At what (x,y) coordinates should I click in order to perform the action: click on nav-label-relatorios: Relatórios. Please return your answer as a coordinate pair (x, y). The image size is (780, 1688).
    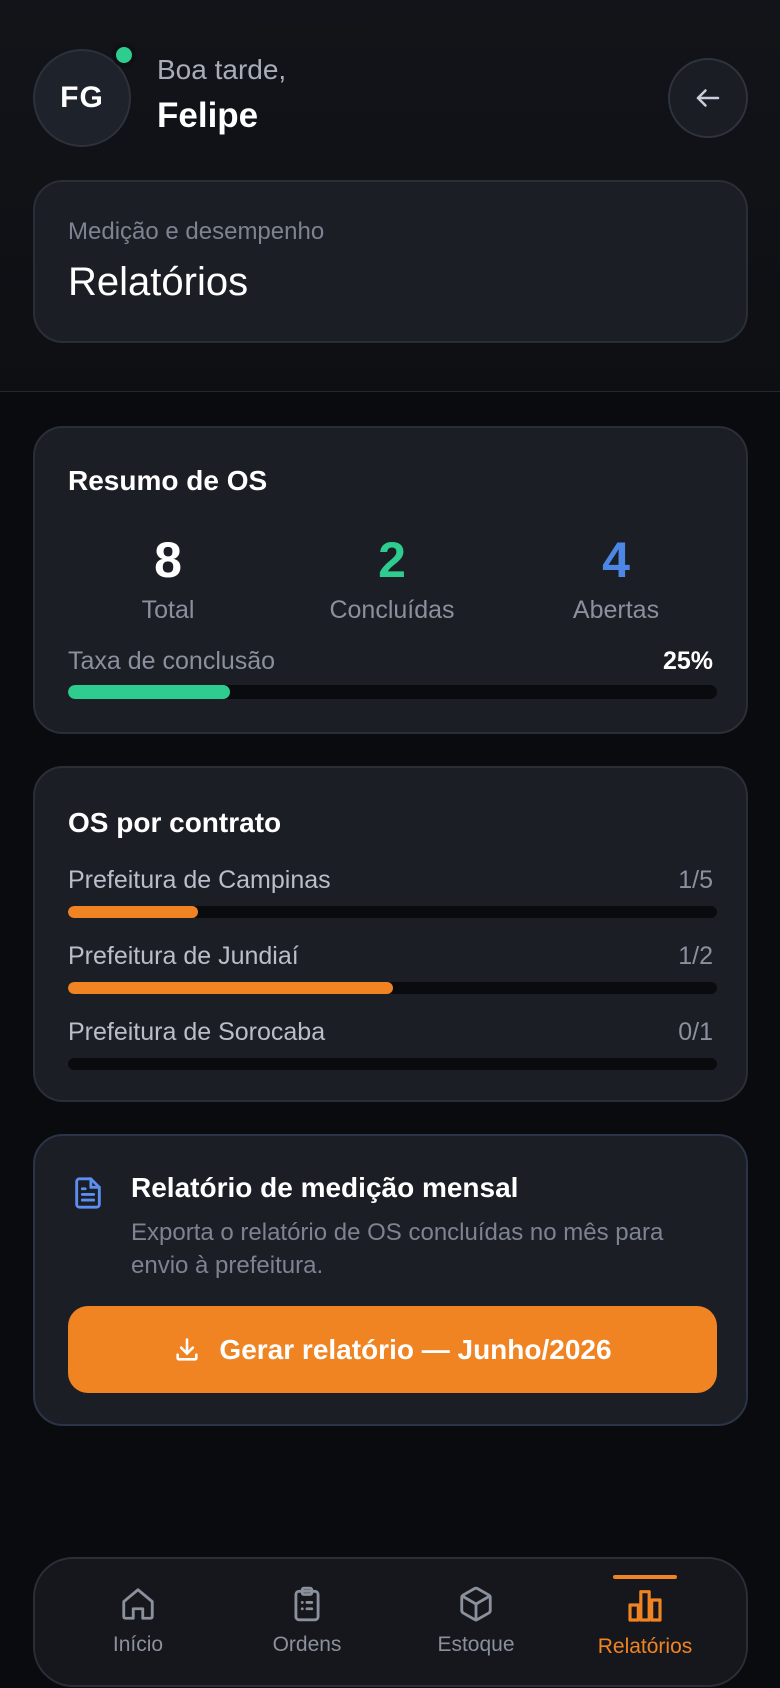
    Looking at the image, I should click on (645, 1646).